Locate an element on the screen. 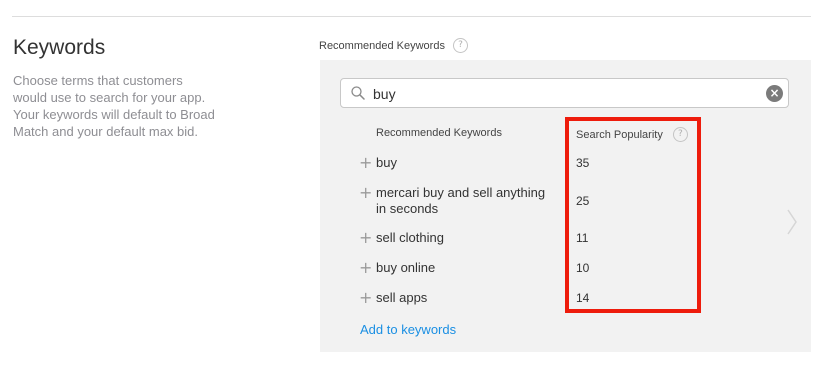  keyword-column-header: Recommended Keywords is located at coordinates (439, 133).